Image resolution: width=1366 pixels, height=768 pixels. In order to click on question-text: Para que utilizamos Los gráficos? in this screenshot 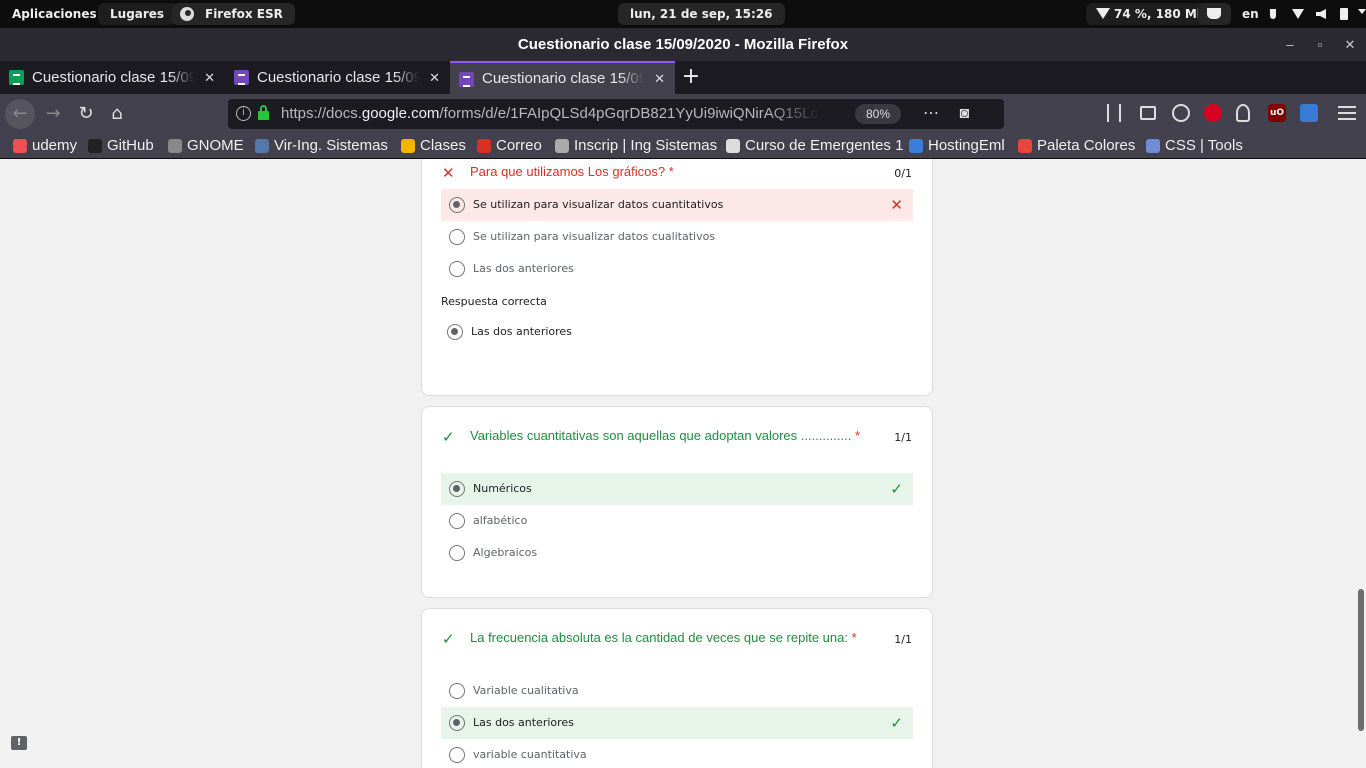, I will do `click(568, 171)`.